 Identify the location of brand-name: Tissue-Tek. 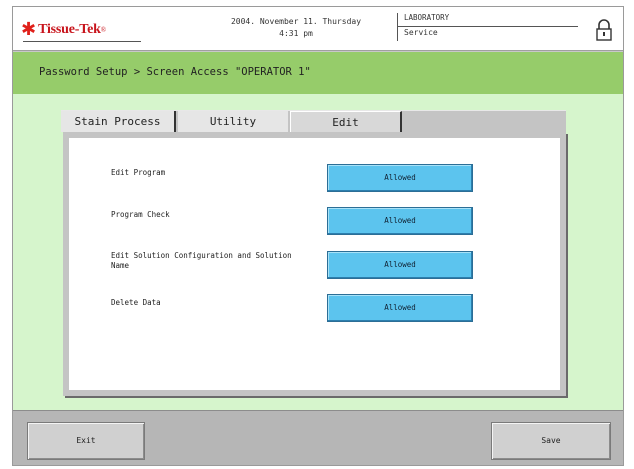
(69, 29).